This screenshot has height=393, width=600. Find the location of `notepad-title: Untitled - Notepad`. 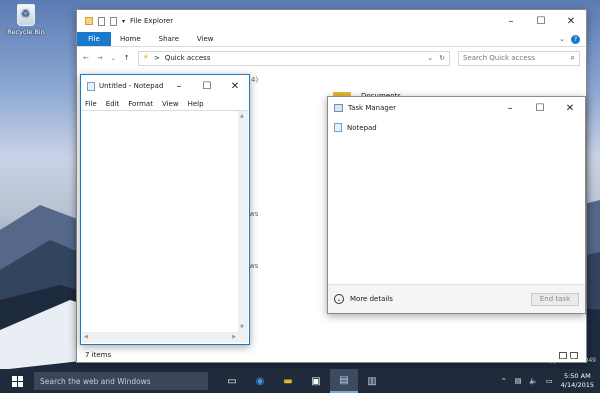

notepad-title: Untitled - Notepad is located at coordinates (131, 86).